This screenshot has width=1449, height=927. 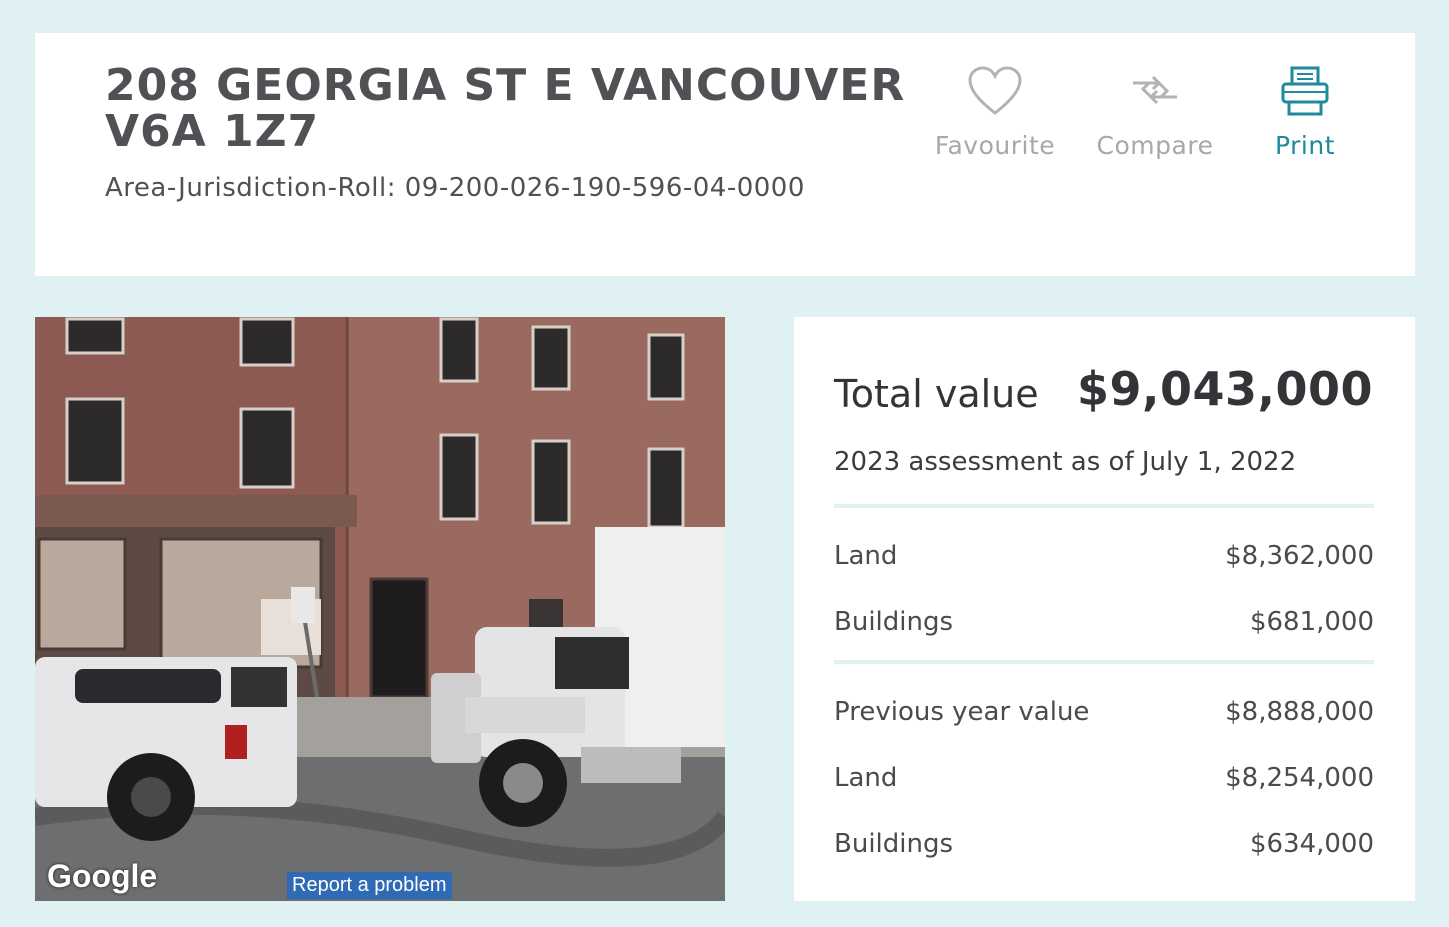 I want to click on heart-icon, so click(x=995, y=90).